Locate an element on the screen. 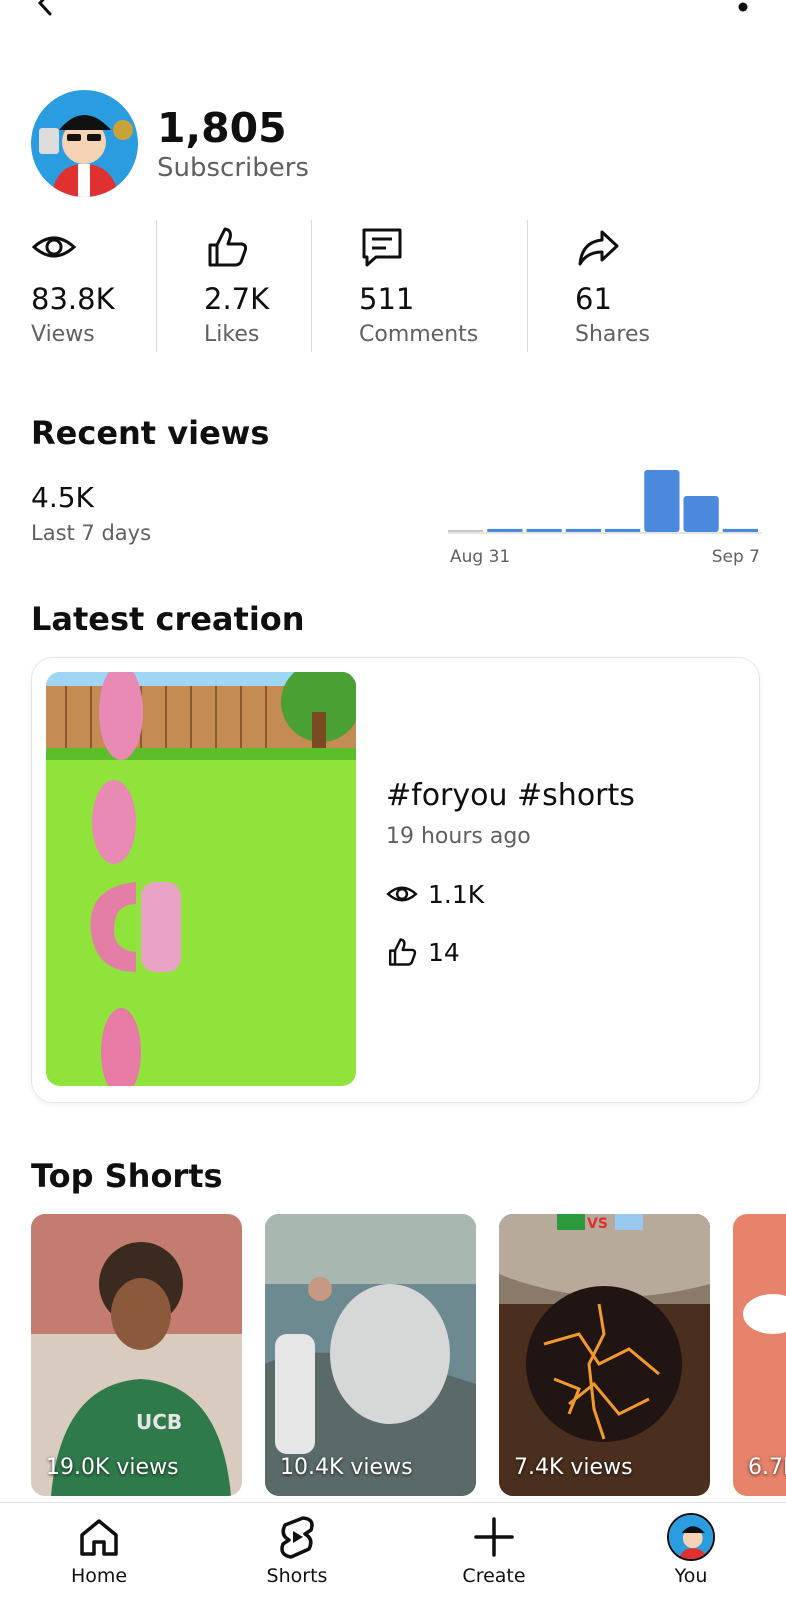 The width and height of the screenshot is (786, 1600). stat-value: 2.7K is located at coordinates (237, 299).